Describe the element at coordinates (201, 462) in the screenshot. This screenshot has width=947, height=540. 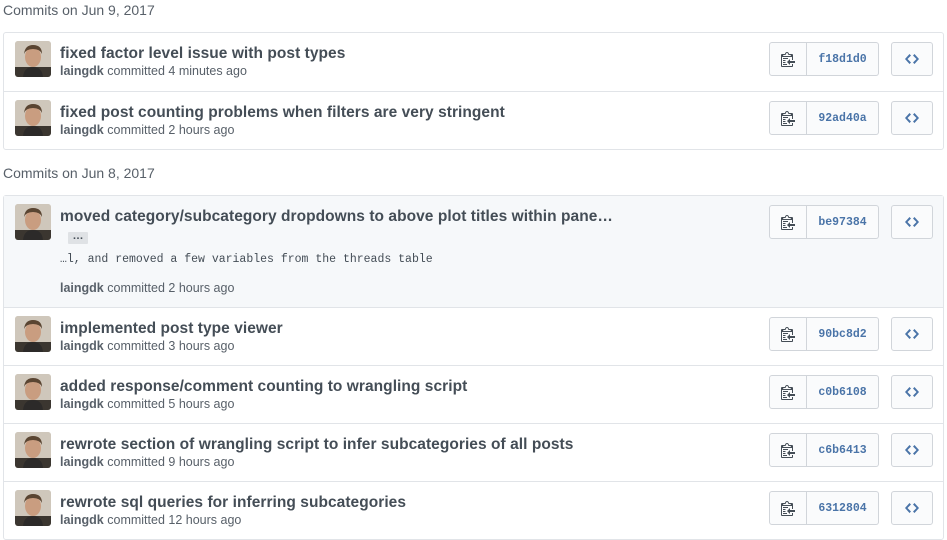
I see `commit-time: 9 hours ago` at that location.